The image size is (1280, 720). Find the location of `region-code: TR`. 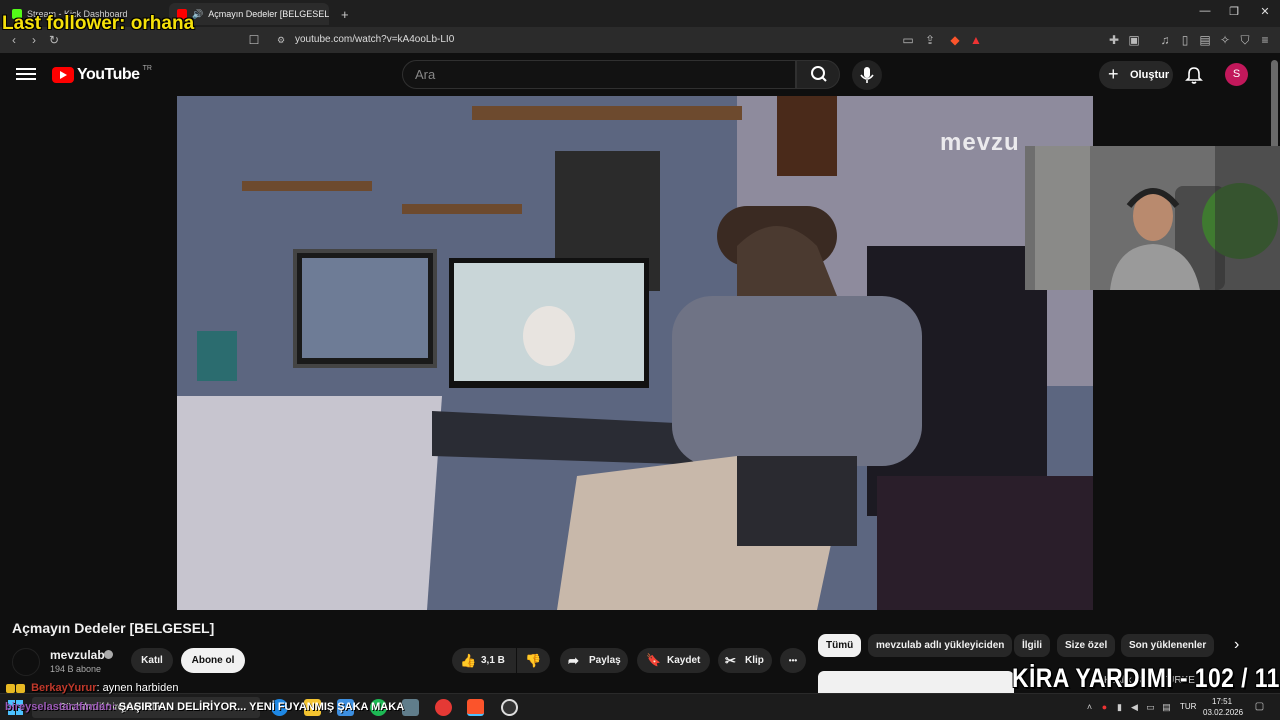

region-code: TR is located at coordinates (147, 68).